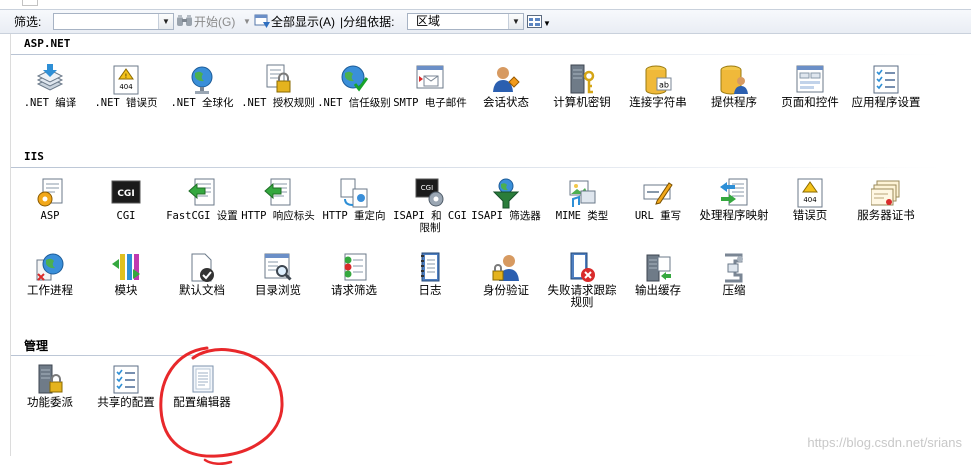 The height and width of the screenshot is (474, 971). Describe the element at coordinates (126, 291) in the screenshot. I see `item-label: 模块` at that location.